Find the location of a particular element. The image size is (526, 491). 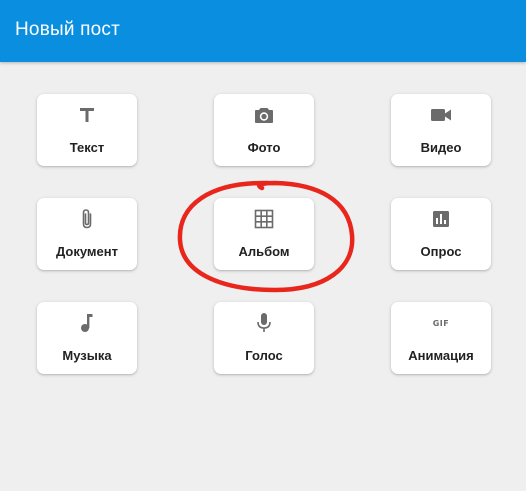

video-camera-icon is located at coordinates (441, 115).